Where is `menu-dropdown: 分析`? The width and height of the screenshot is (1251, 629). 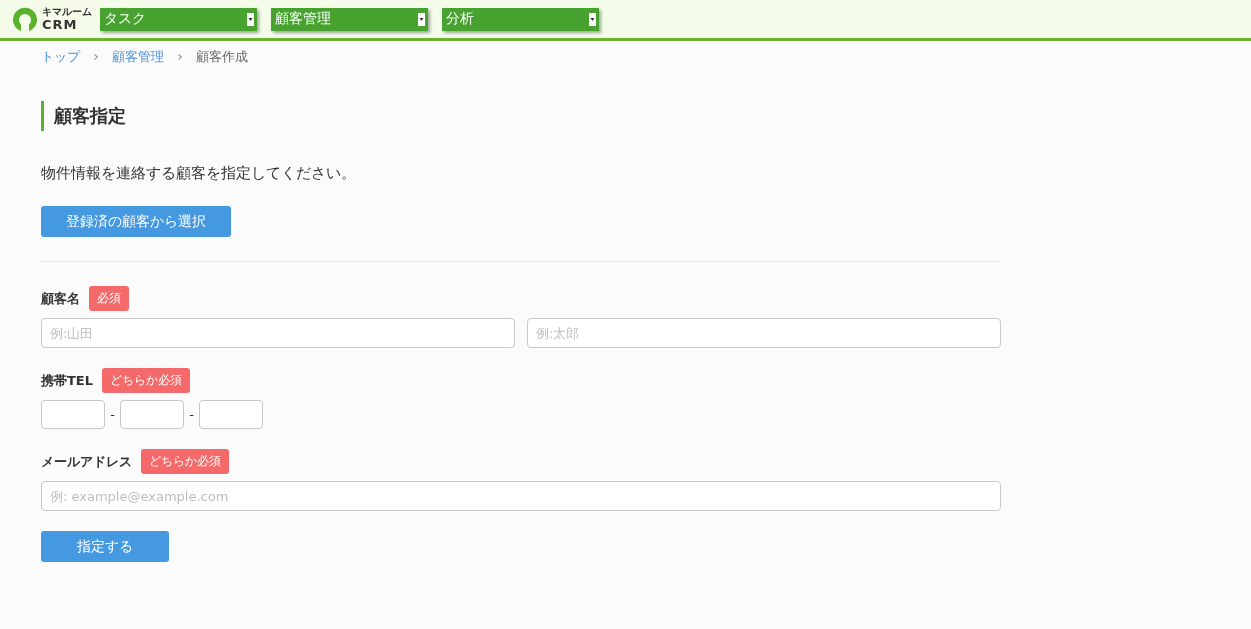 menu-dropdown: 分析 is located at coordinates (520, 19).